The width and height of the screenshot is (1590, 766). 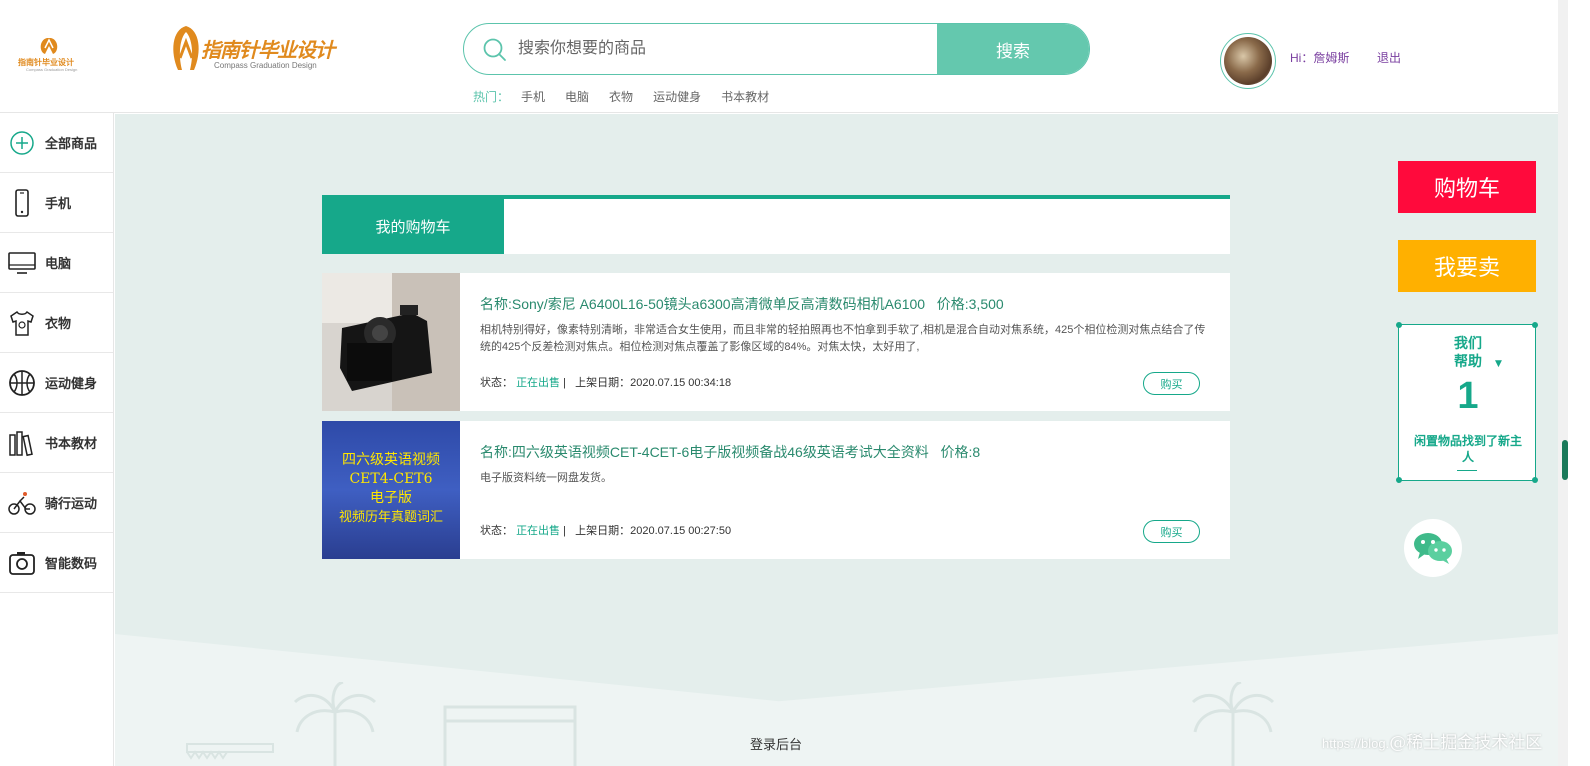 What do you see at coordinates (494, 49) in the screenshot?
I see `search-icon` at bounding box center [494, 49].